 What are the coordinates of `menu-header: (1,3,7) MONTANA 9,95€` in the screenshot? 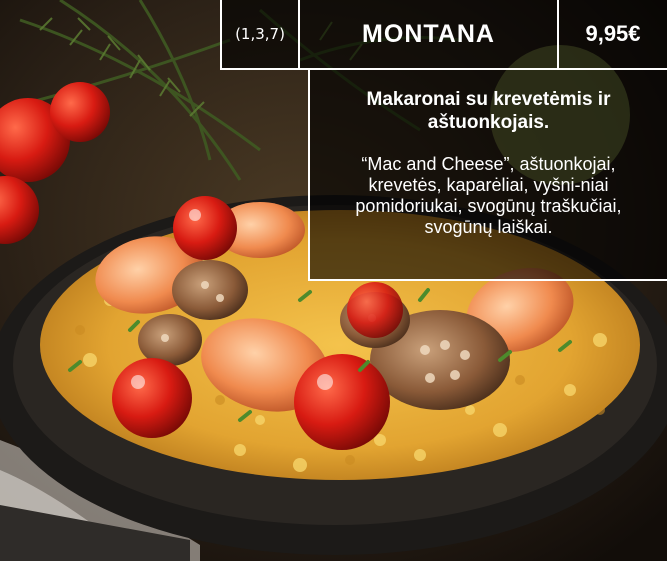 It's located at (443, 35).